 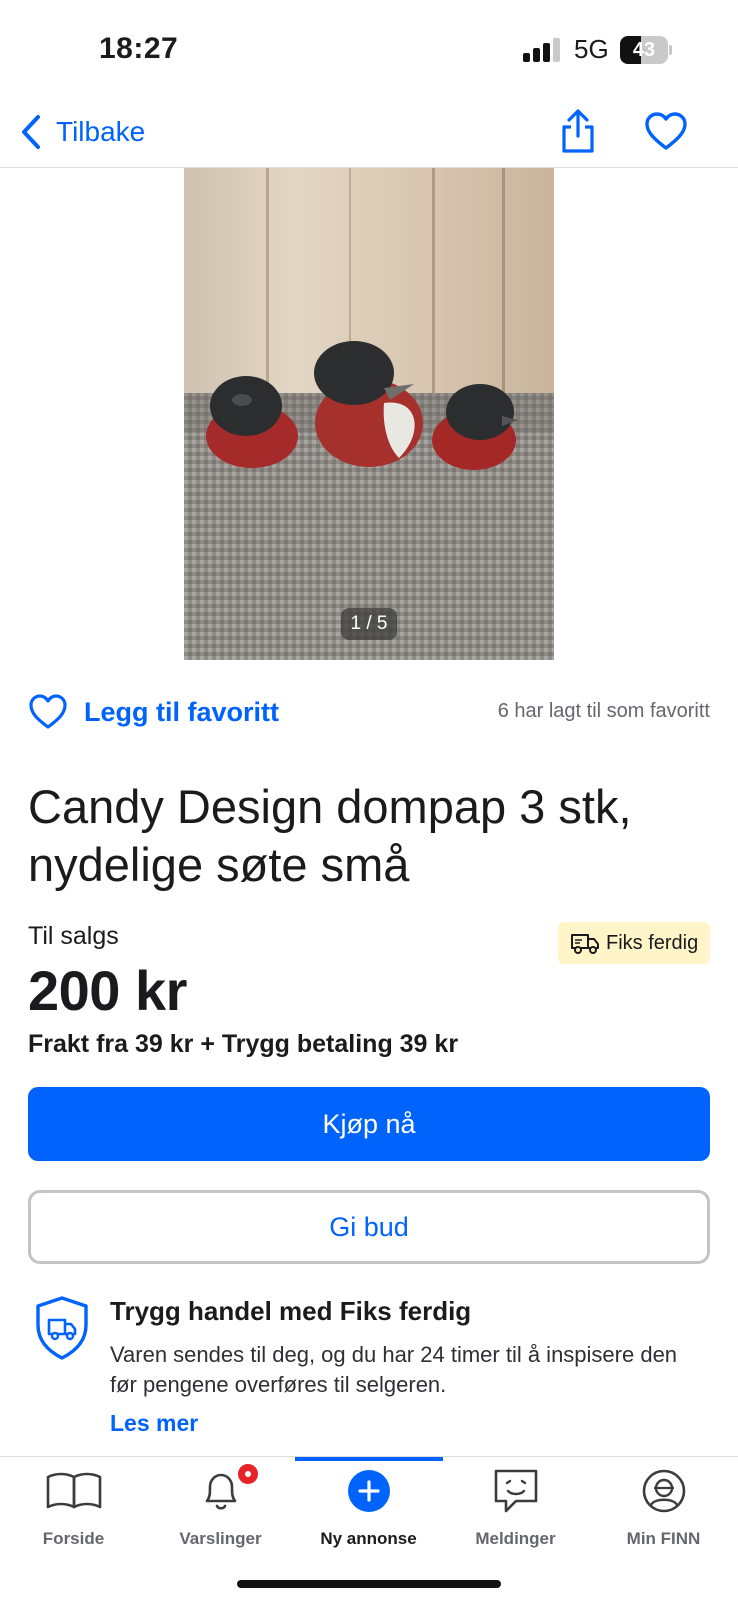 What do you see at coordinates (101, 131) in the screenshot?
I see `back-label: Tilbake` at bounding box center [101, 131].